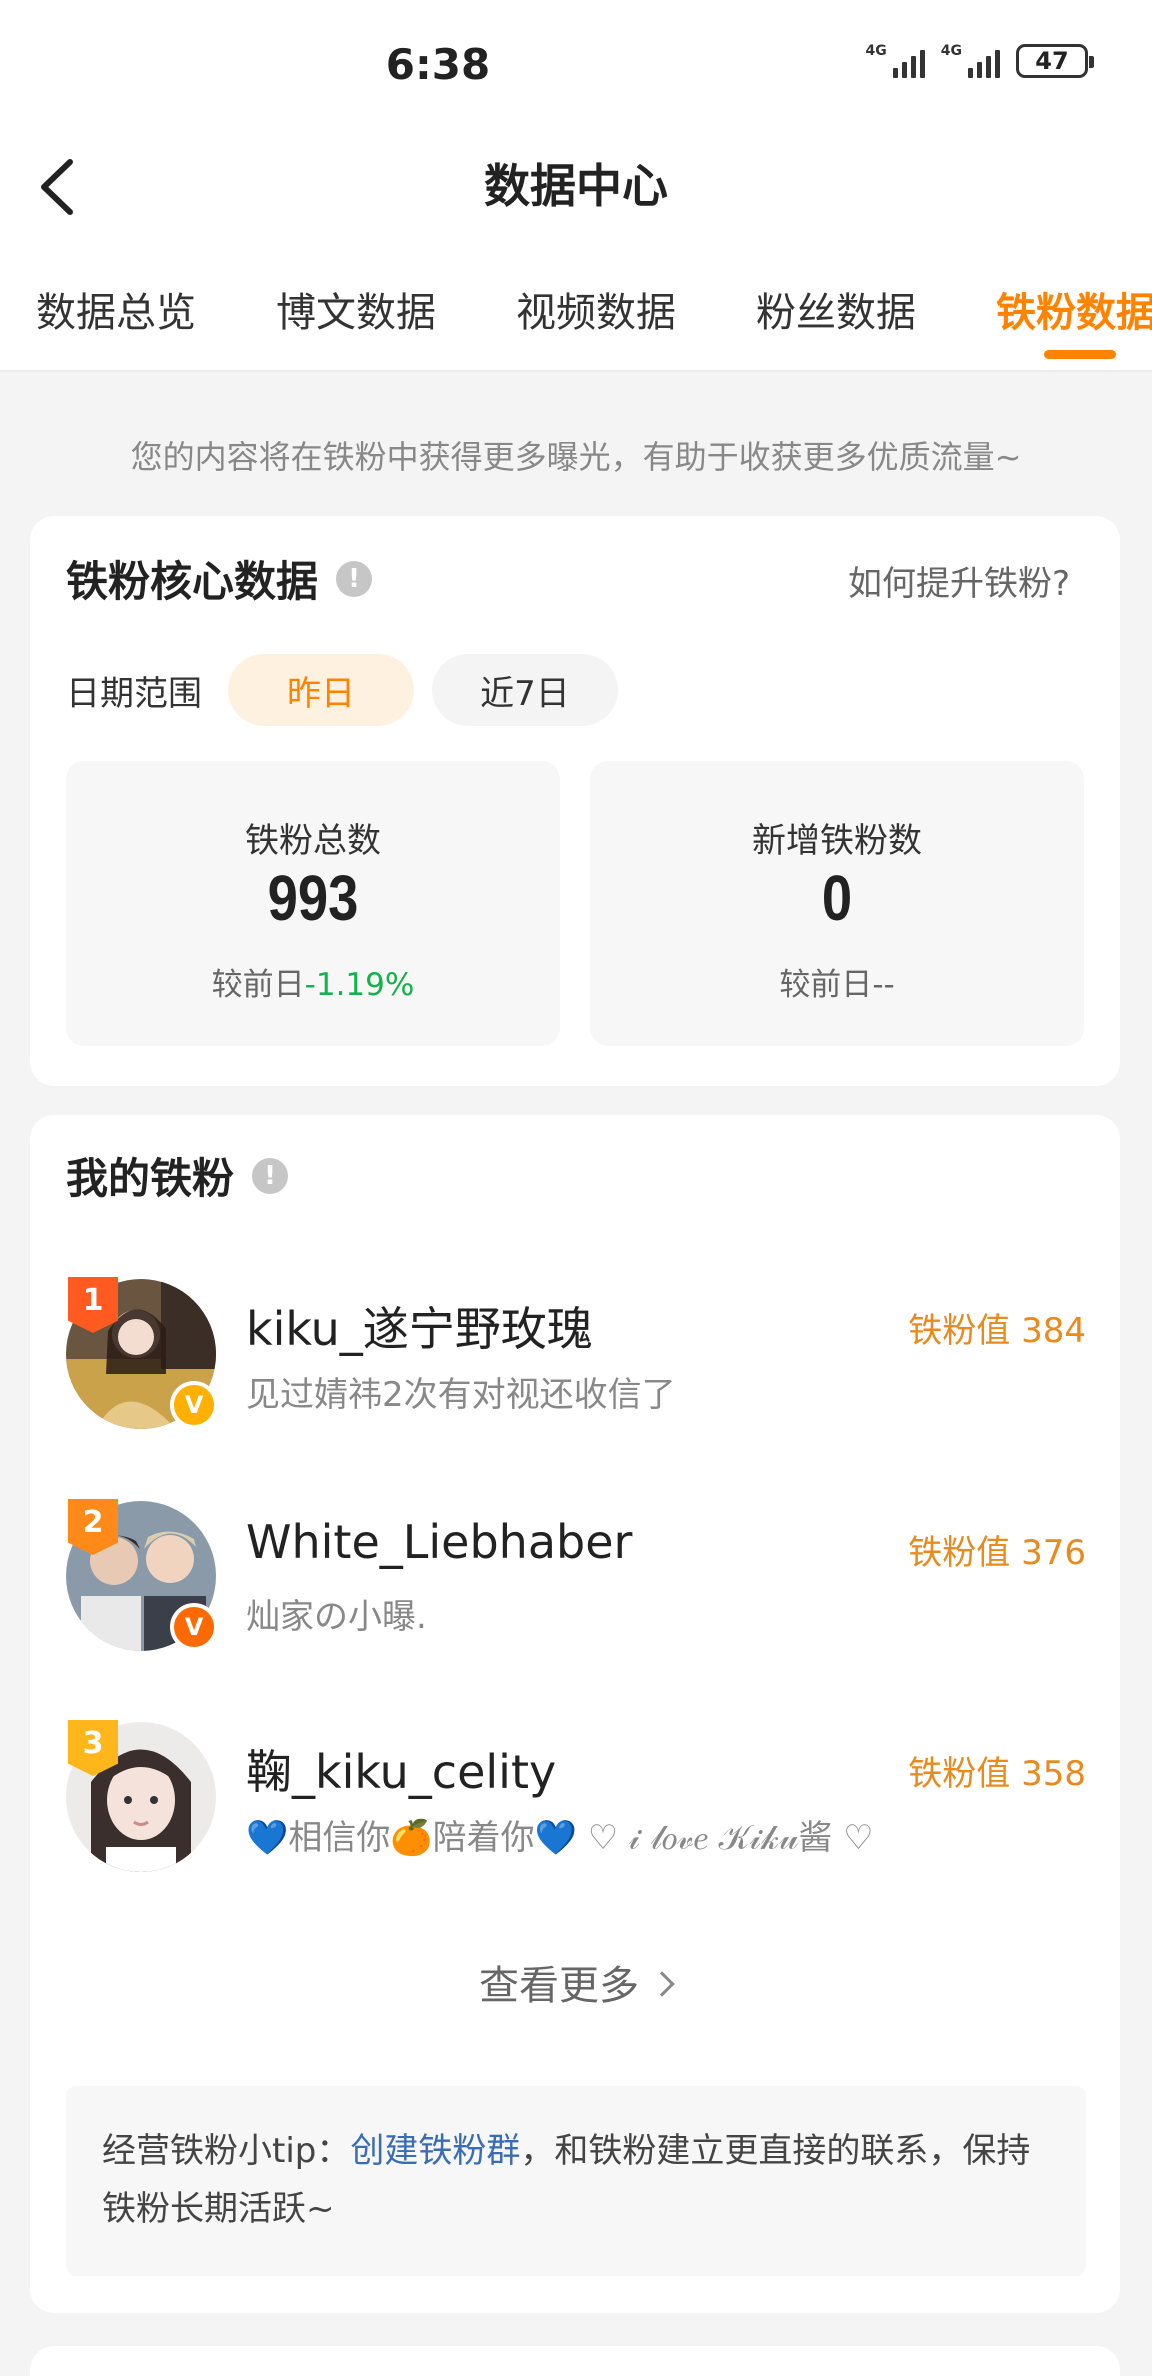  What do you see at coordinates (439, 1542) in the screenshot?
I see `fan-name: White_Liebhaber` at bounding box center [439, 1542].